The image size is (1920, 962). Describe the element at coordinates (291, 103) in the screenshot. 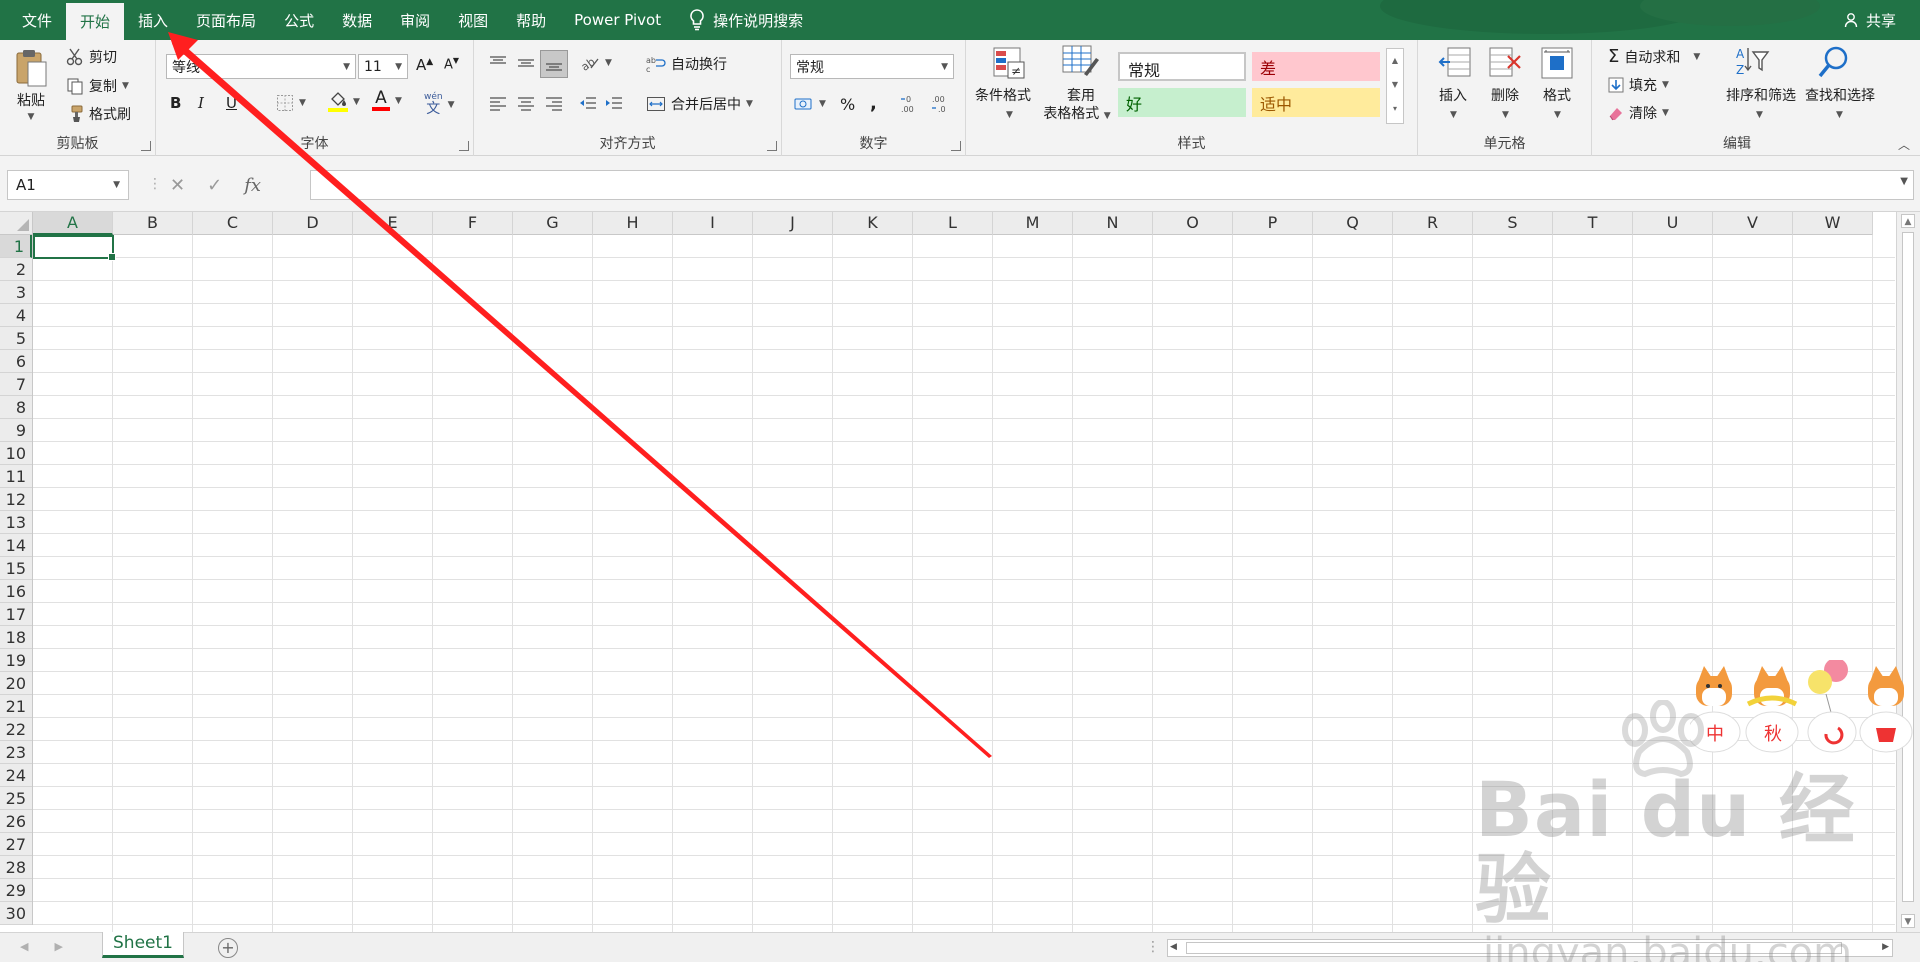

I see `borders-button: ▼` at that location.